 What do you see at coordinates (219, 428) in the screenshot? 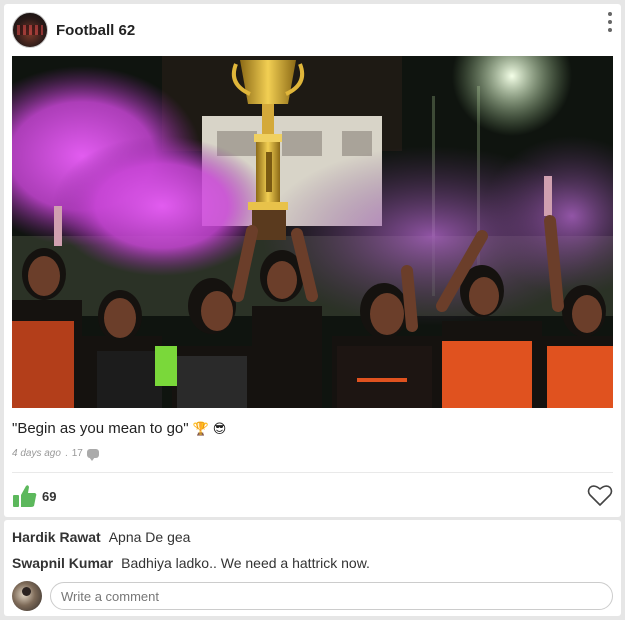
I see `cool-face-emoji-icon: 😎` at bounding box center [219, 428].